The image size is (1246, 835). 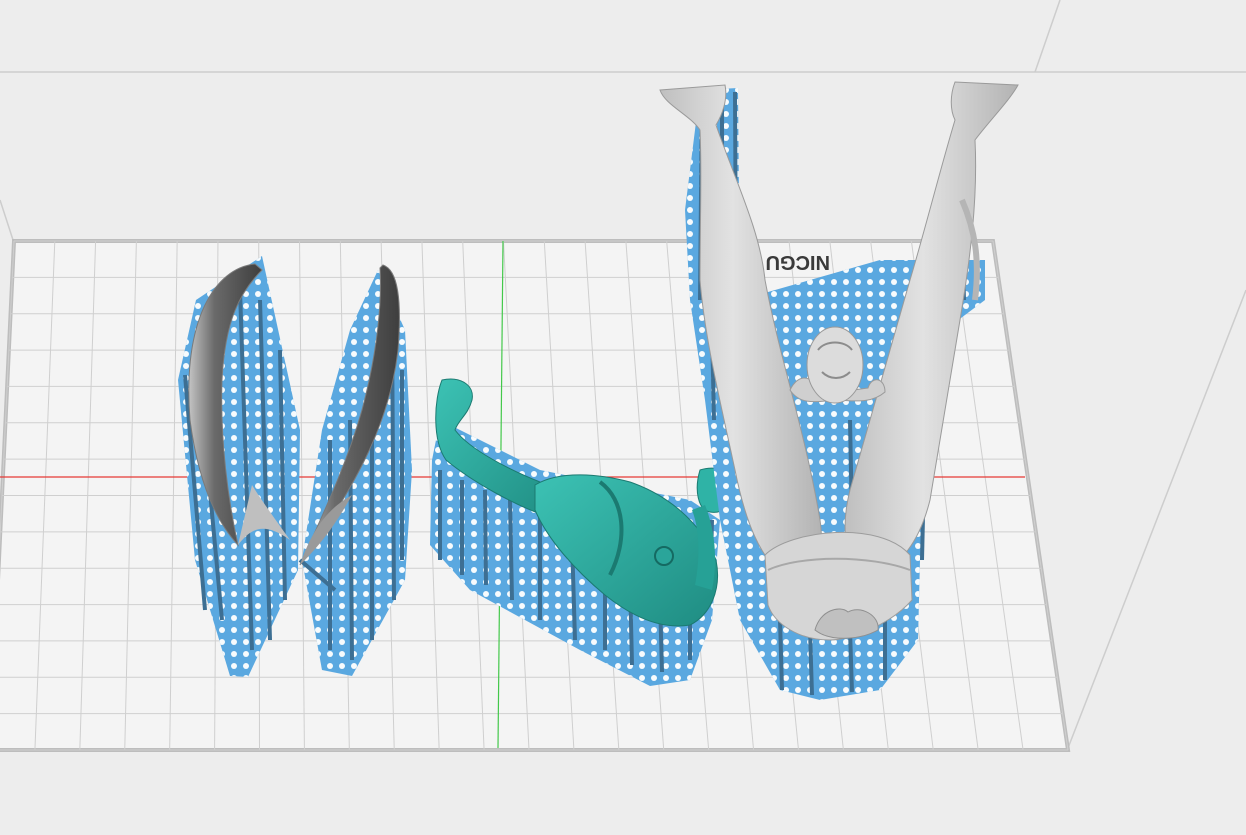 What do you see at coordinates (835, 365) in the screenshot?
I see `head-shape` at bounding box center [835, 365].